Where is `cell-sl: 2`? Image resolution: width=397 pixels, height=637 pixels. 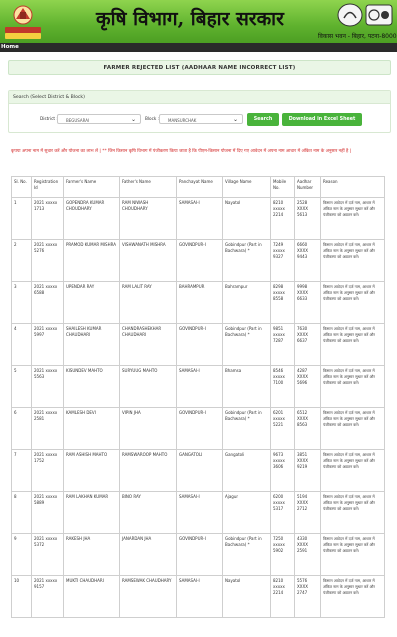 cell-sl: 2 is located at coordinates (21, 260).